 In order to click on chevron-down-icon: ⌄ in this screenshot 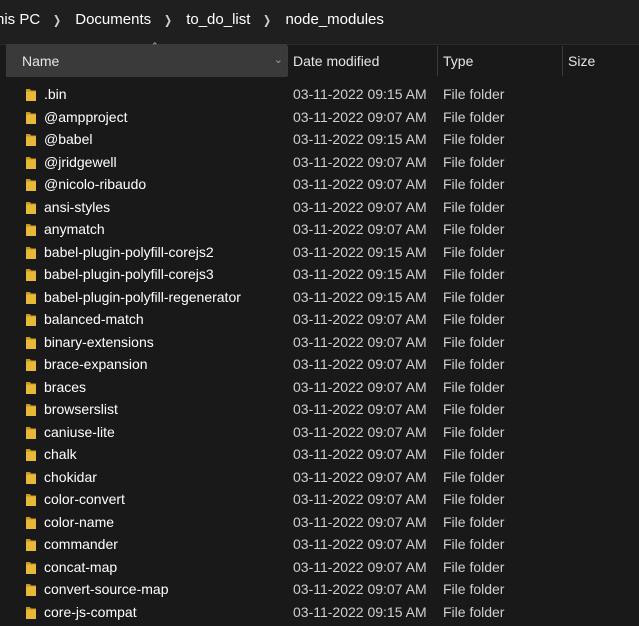, I will do `click(278, 59)`.